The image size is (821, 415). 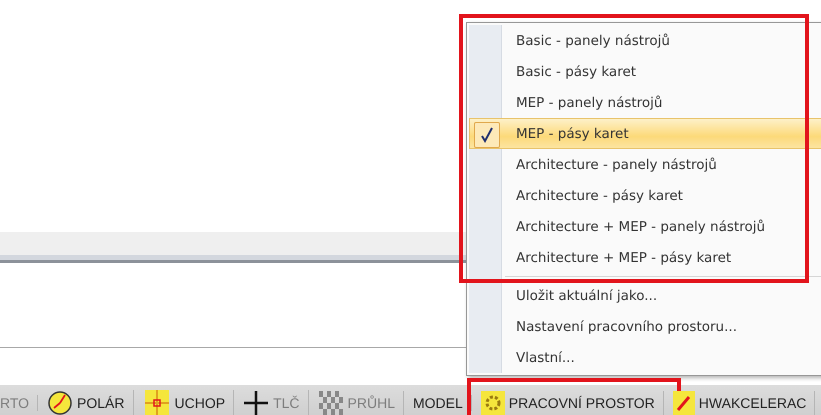 What do you see at coordinates (487, 135) in the screenshot?
I see `check-icon` at bounding box center [487, 135].